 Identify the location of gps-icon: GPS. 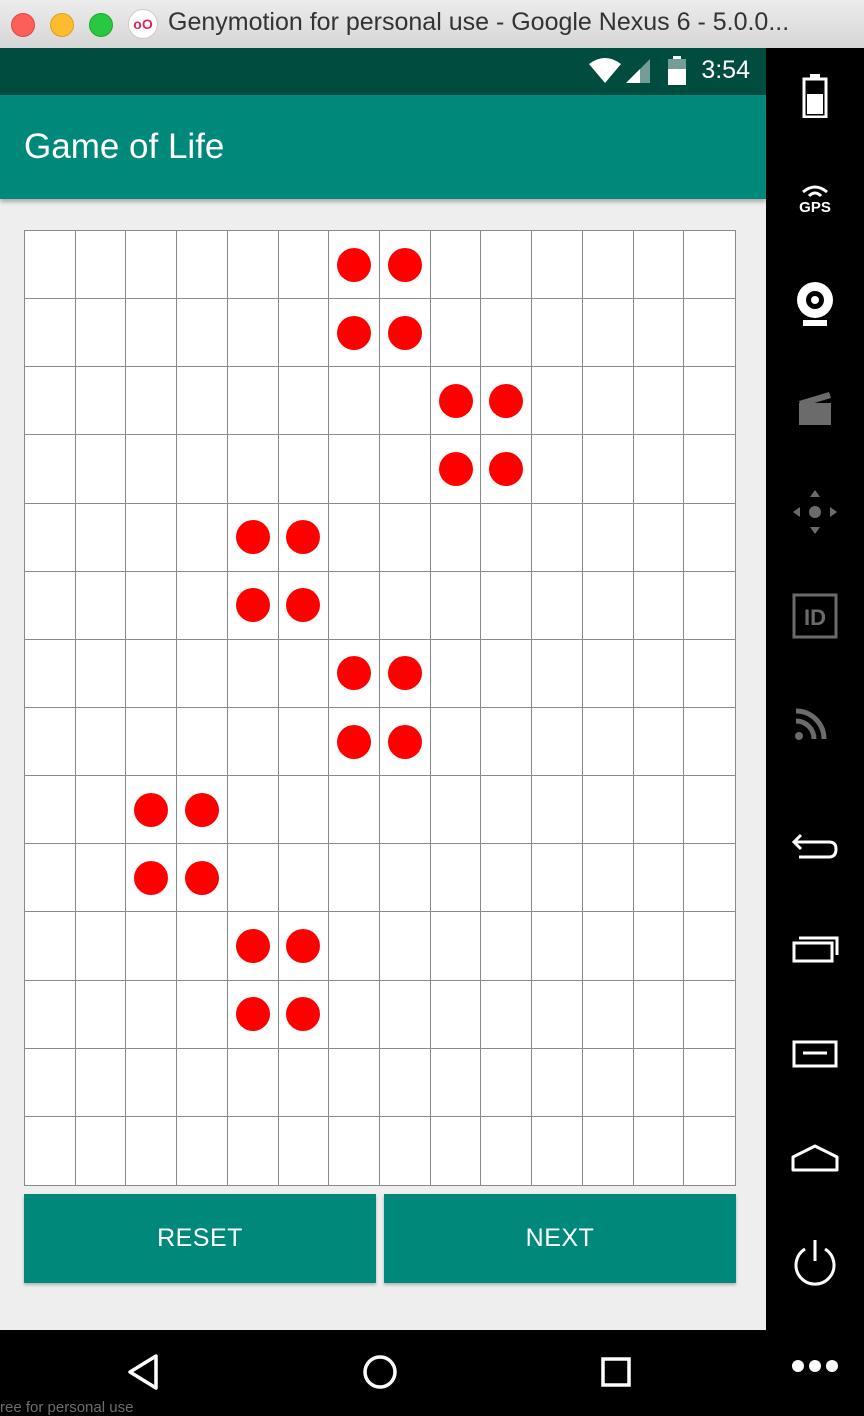
(815, 200).